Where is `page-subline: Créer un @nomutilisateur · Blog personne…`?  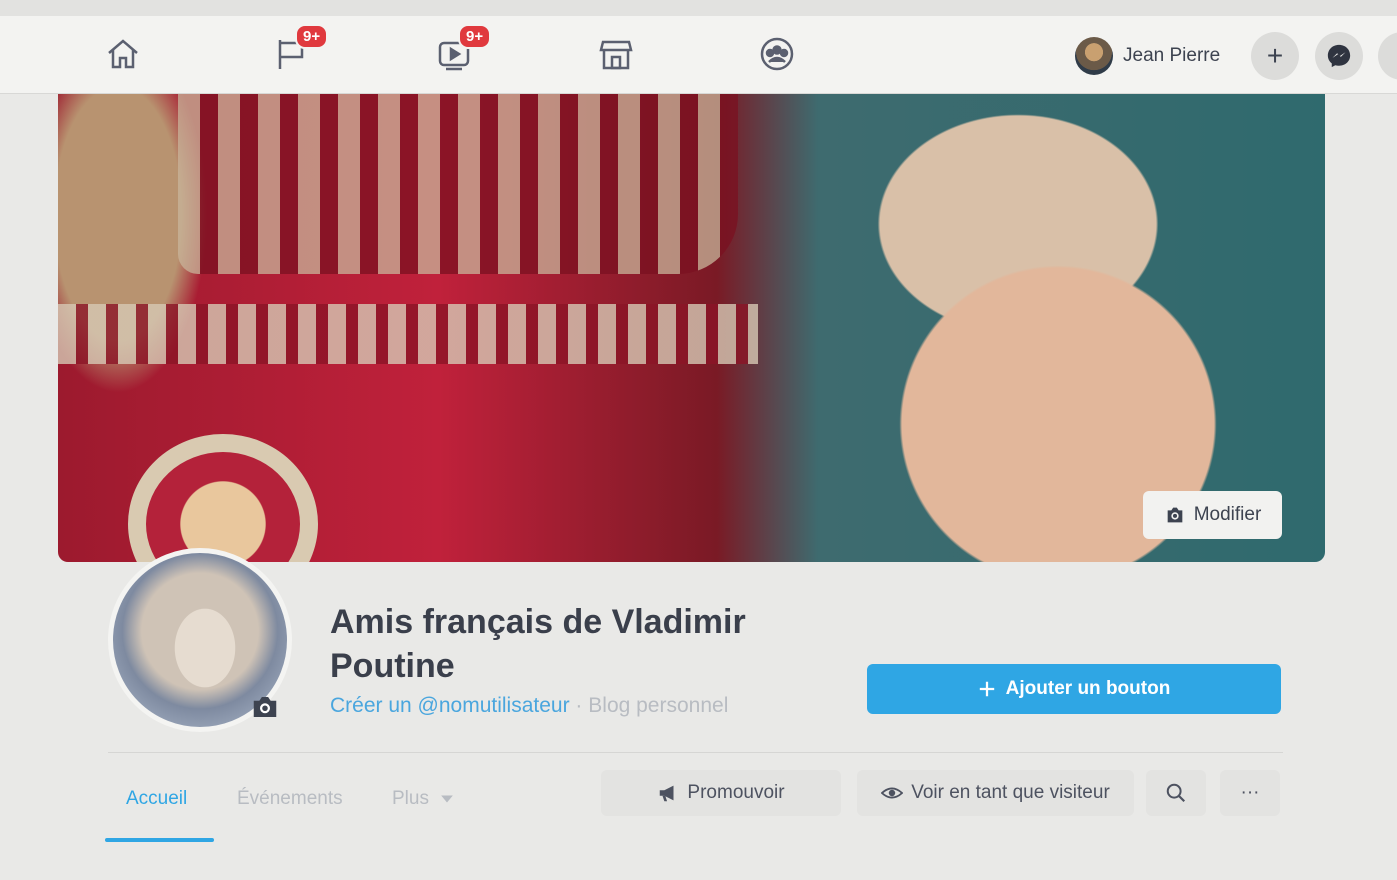 page-subline: Créer un @nomutilisateur · Blog personne… is located at coordinates (529, 706).